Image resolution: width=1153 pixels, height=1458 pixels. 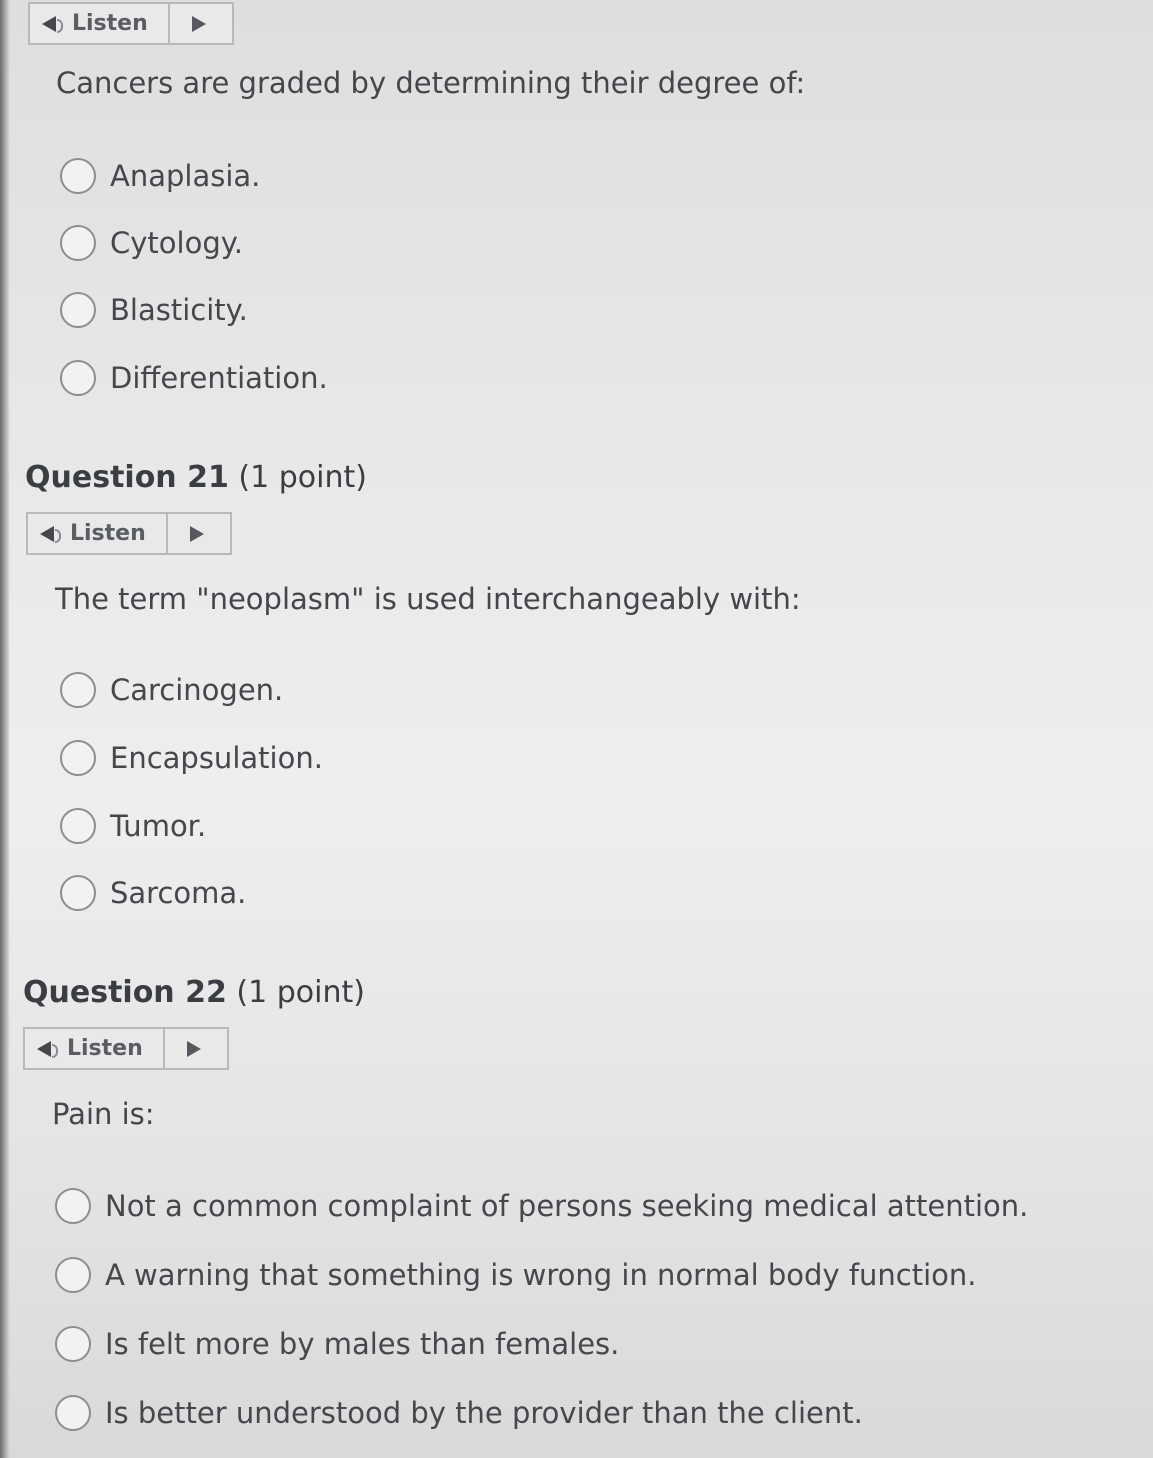 What do you see at coordinates (179, 310) in the screenshot?
I see `option-label: Blasticity.` at bounding box center [179, 310].